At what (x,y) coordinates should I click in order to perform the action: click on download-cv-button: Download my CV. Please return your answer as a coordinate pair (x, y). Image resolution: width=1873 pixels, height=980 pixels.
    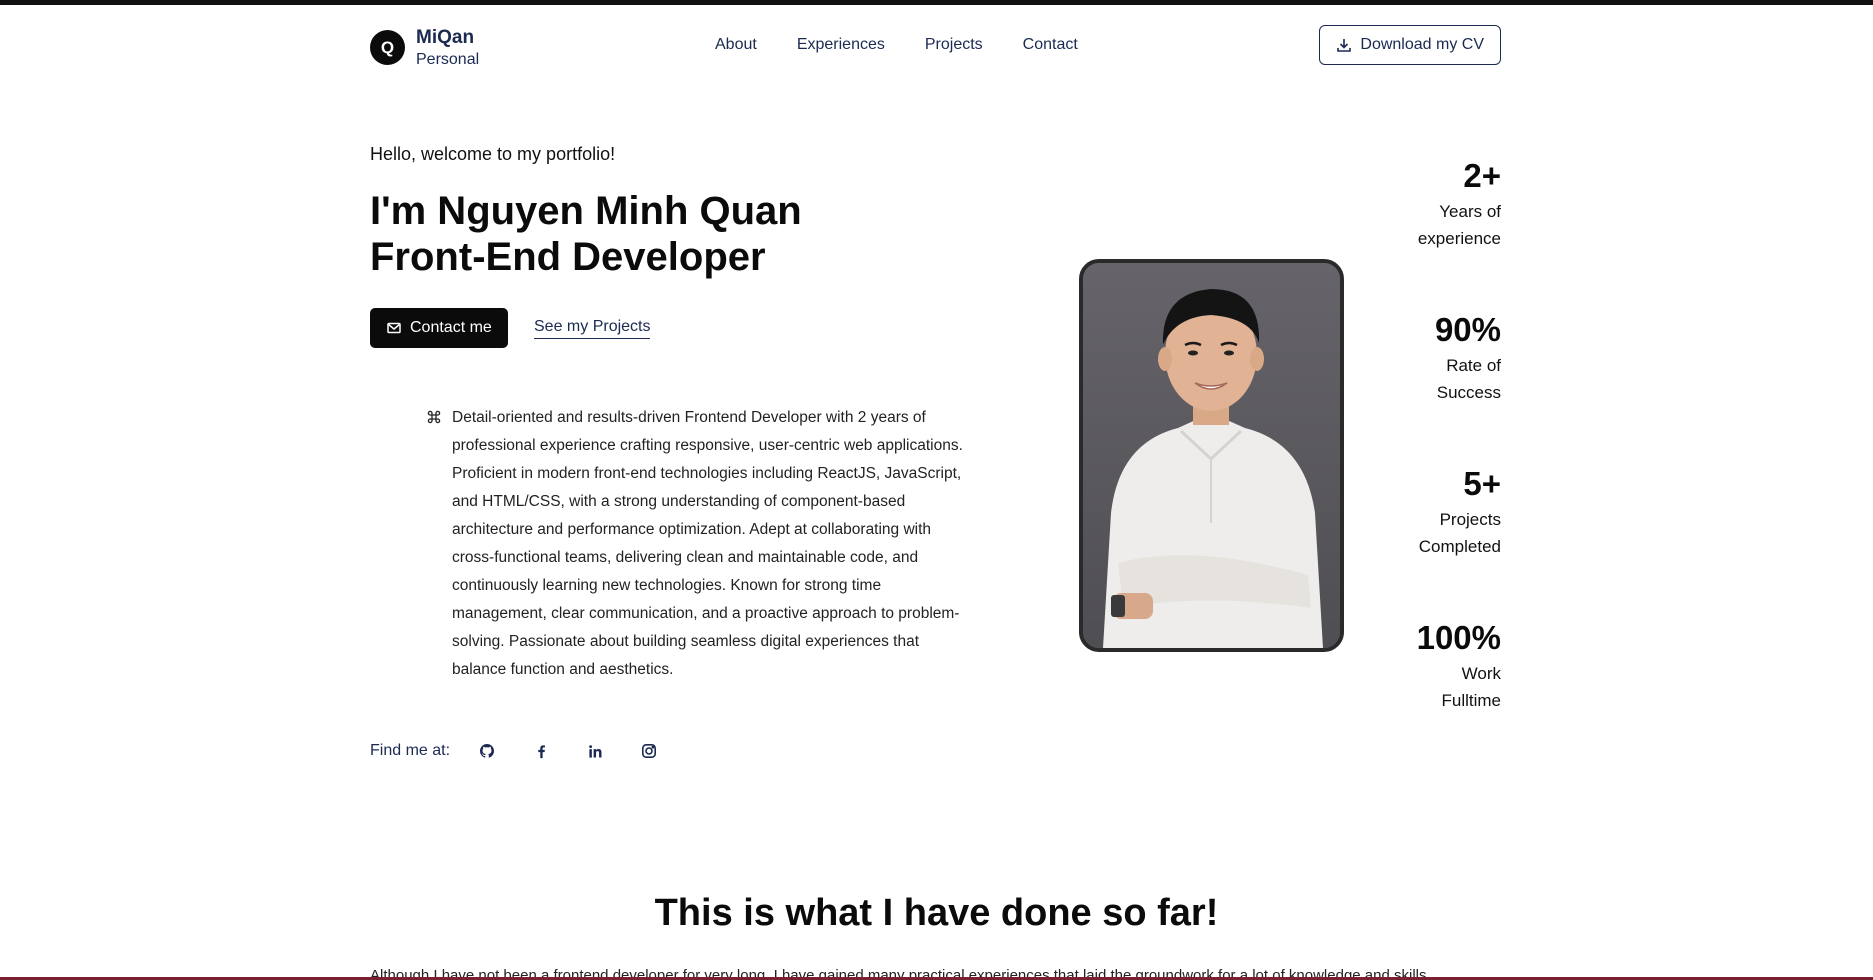
    Looking at the image, I should click on (1410, 45).